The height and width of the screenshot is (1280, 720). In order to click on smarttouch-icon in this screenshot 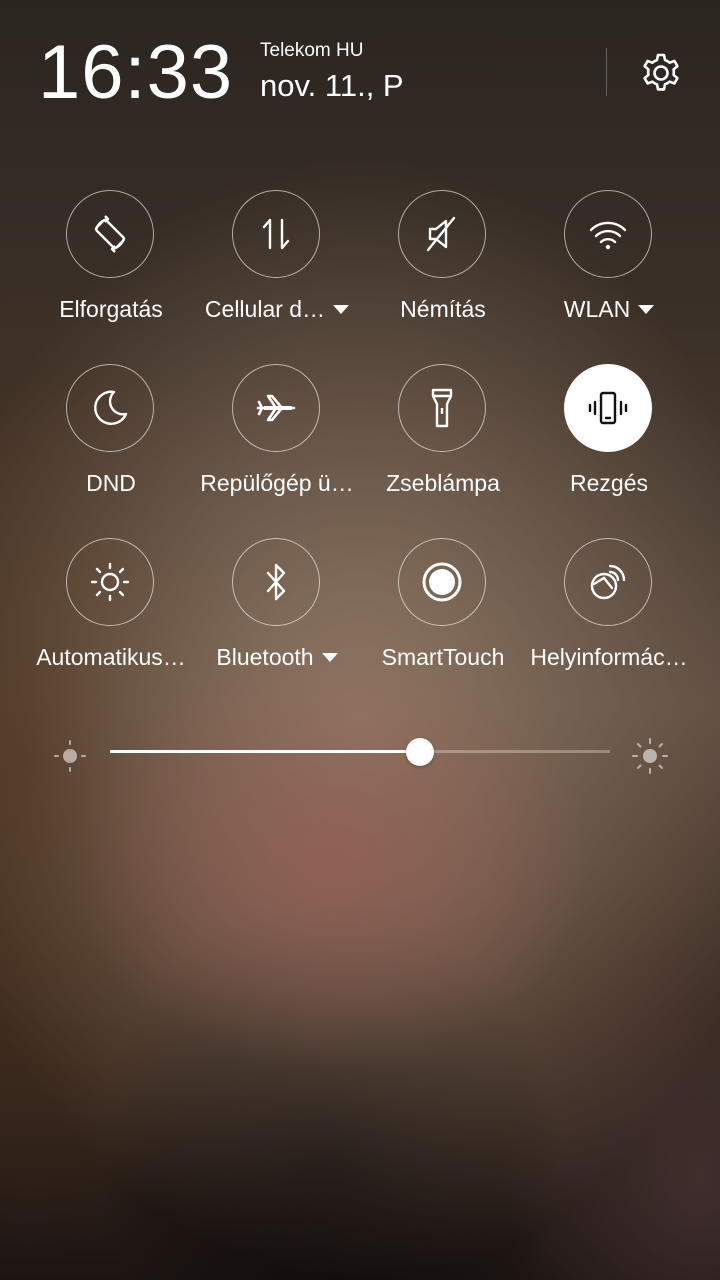, I will do `click(442, 582)`.